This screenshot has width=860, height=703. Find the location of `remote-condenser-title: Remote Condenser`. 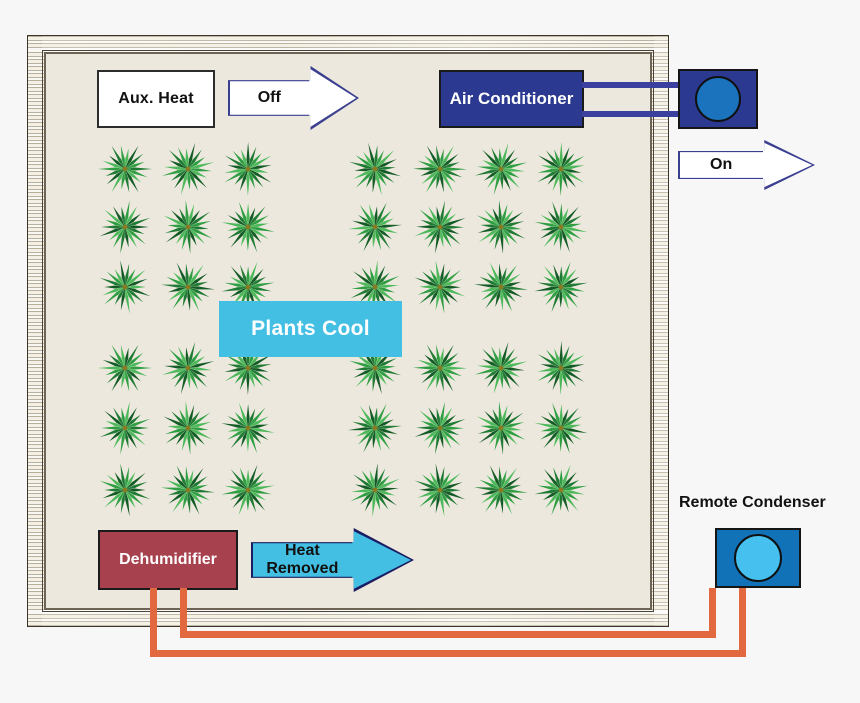

remote-condenser-title: Remote Condenser is located at coordinates (752, 502).